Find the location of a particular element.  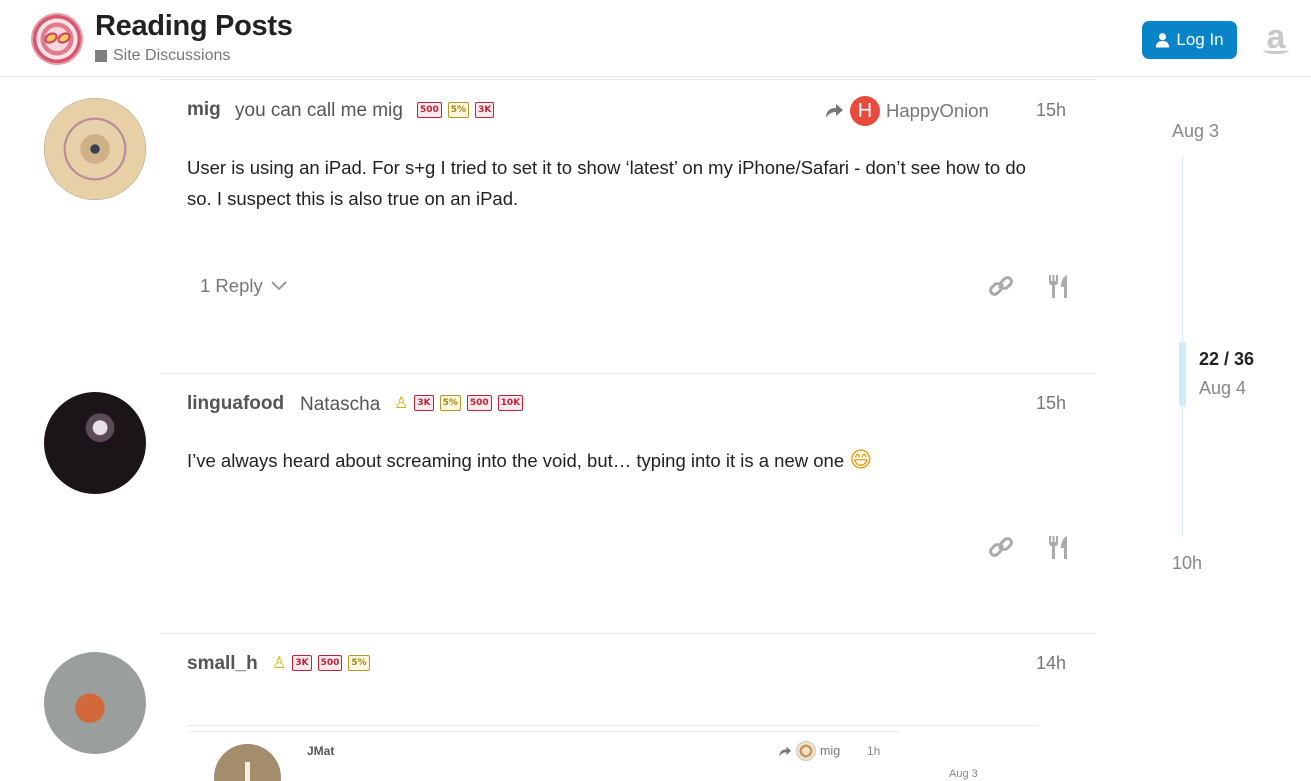

category-label: Site Discussions is located at coordinates (172, 55).